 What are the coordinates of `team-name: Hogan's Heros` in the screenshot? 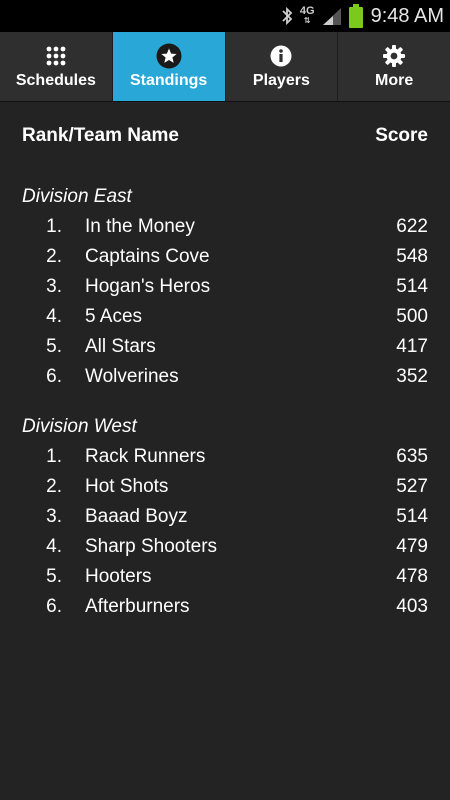 It's located at (148, 286).